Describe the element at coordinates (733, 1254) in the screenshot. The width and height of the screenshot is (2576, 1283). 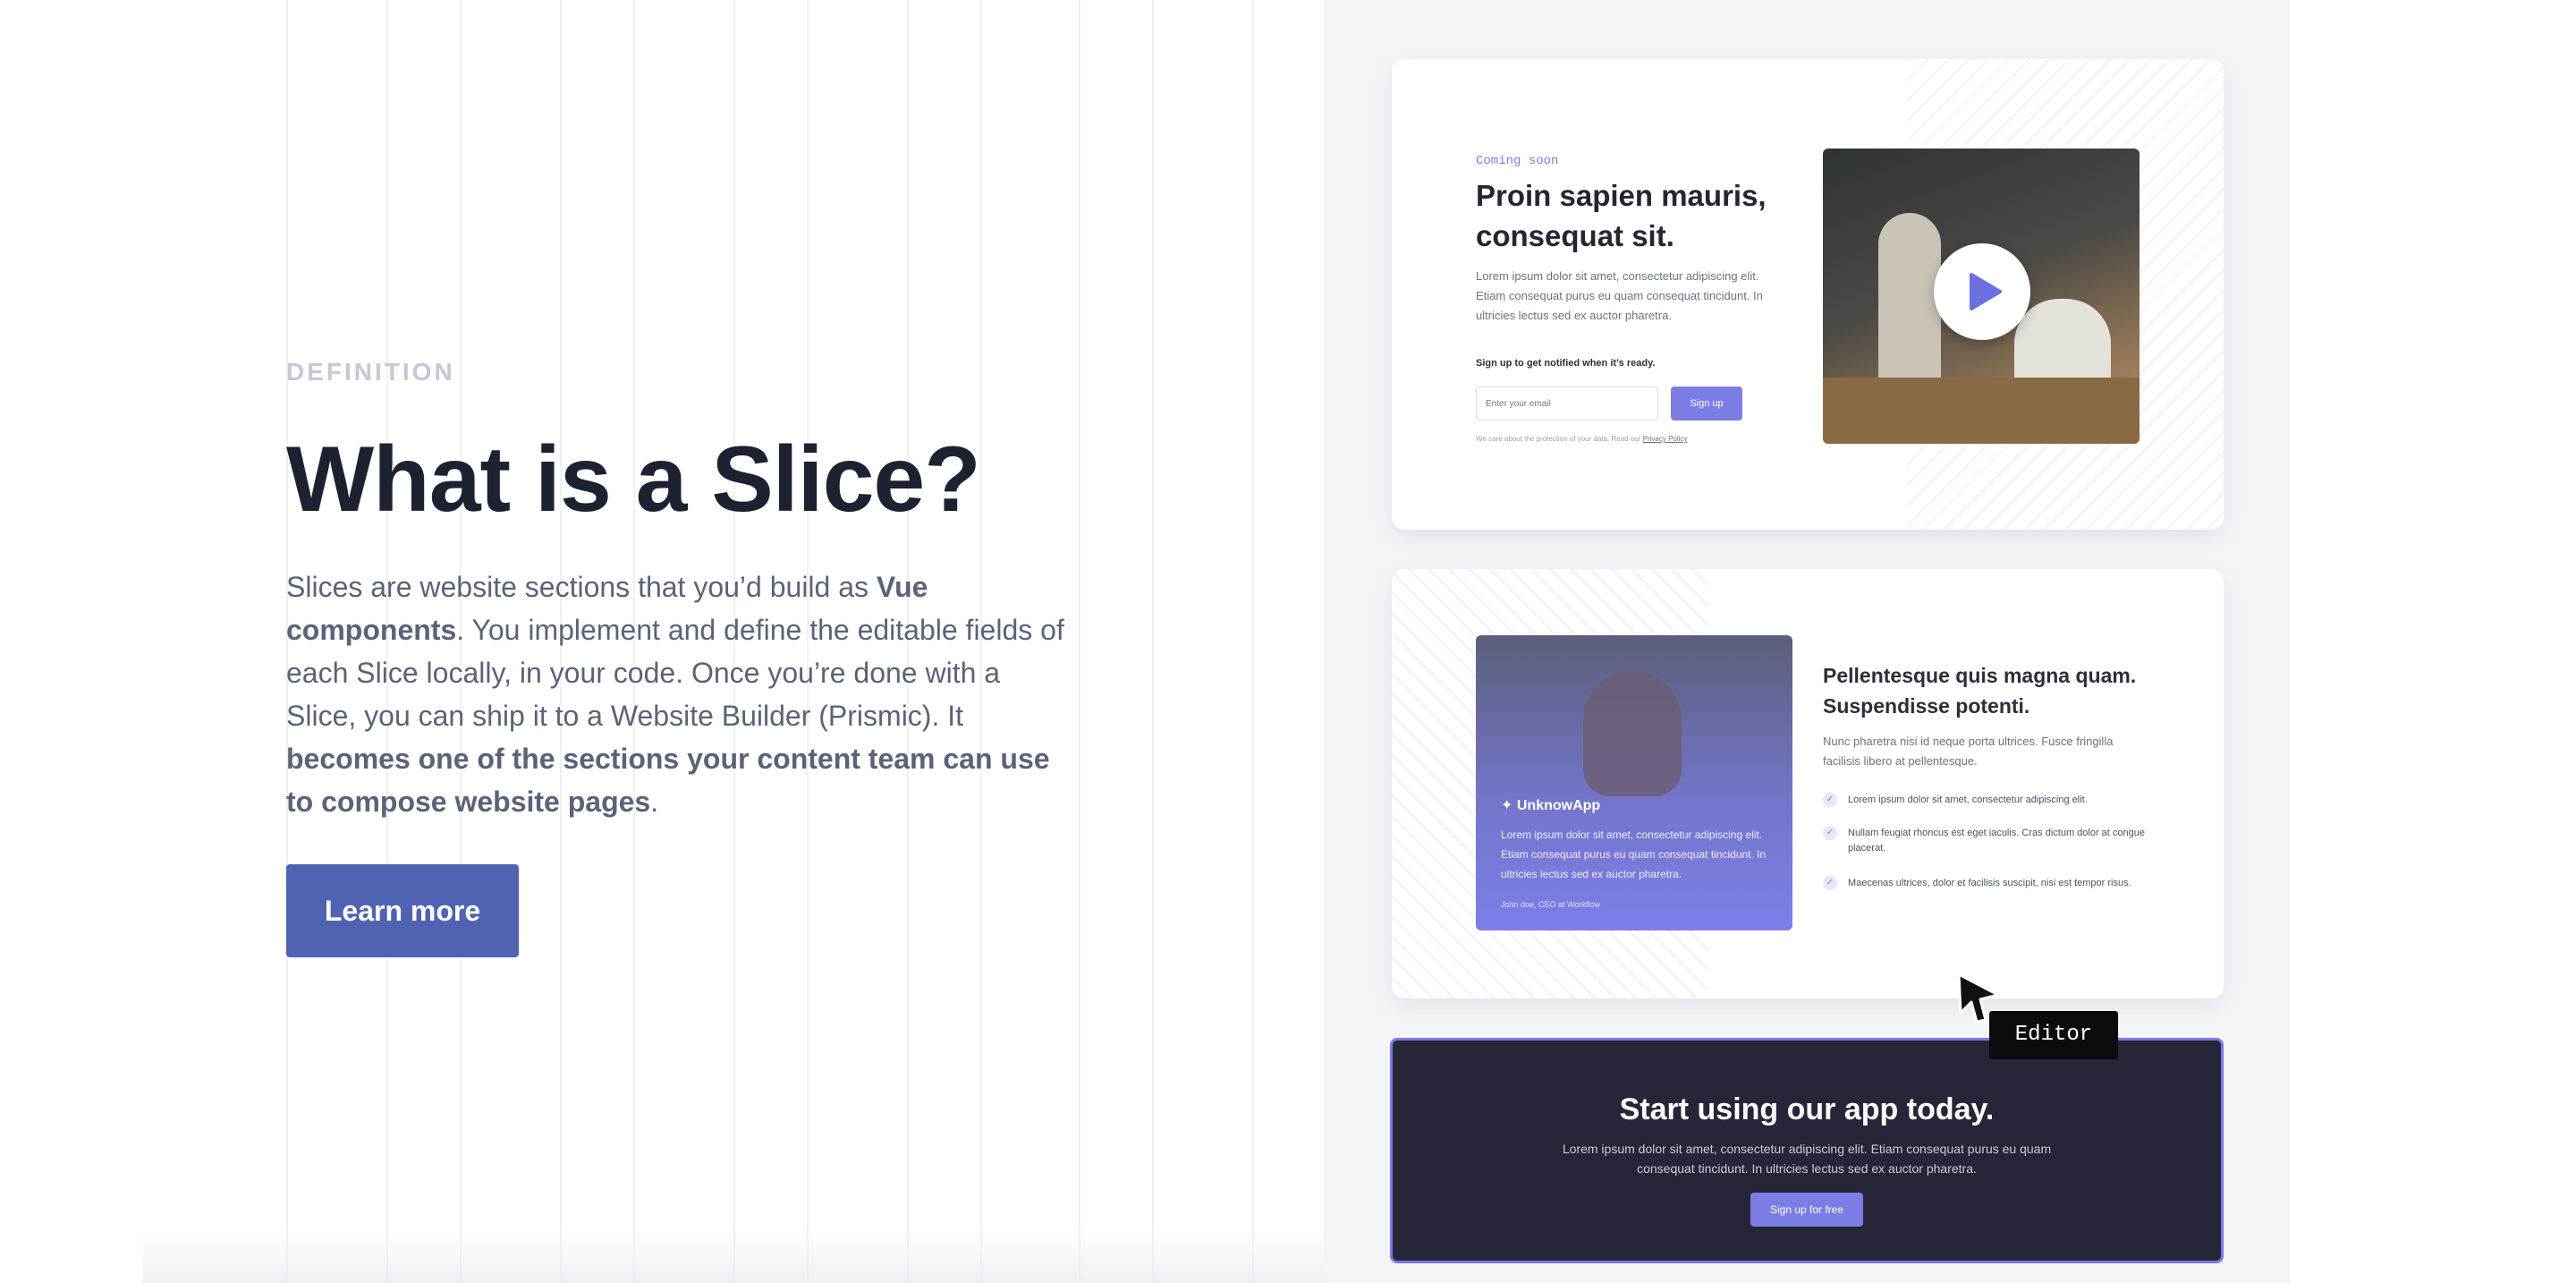
I see `bottom-fade` at that location.